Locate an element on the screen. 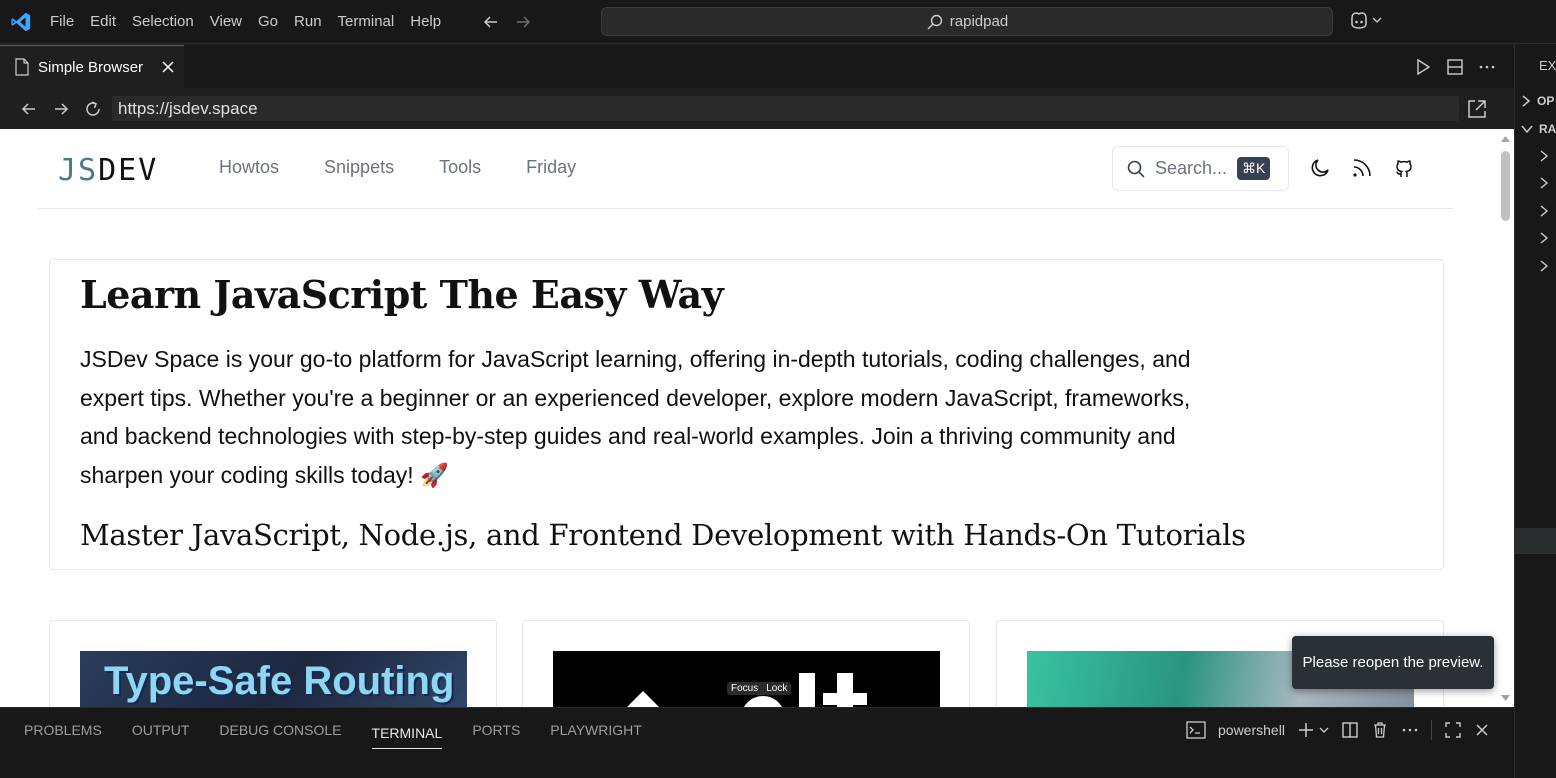  menu-help: Help is located at coordinates (425, 22).